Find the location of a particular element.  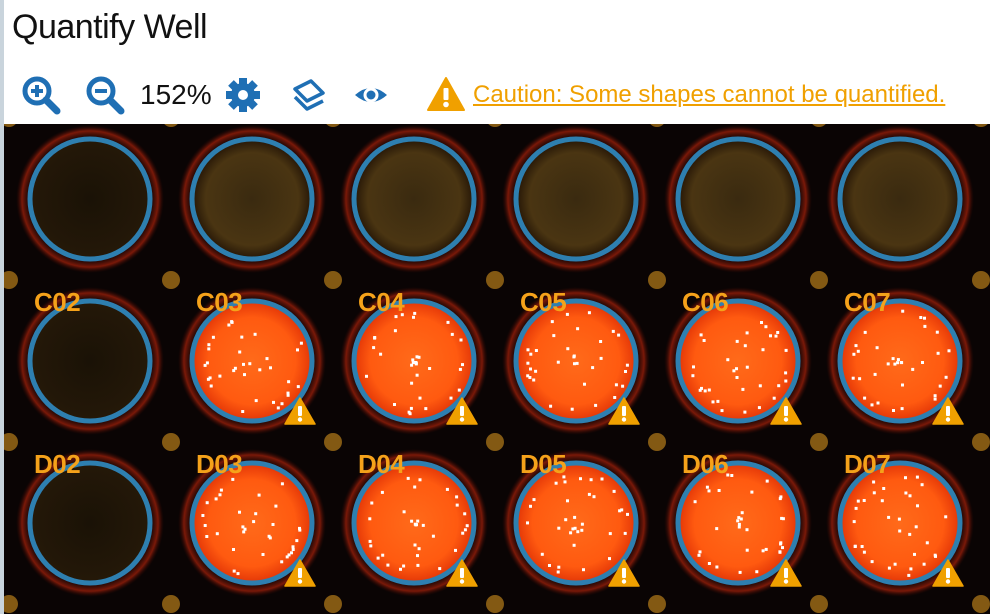

visibility-button is located at coordinates (371, 95).